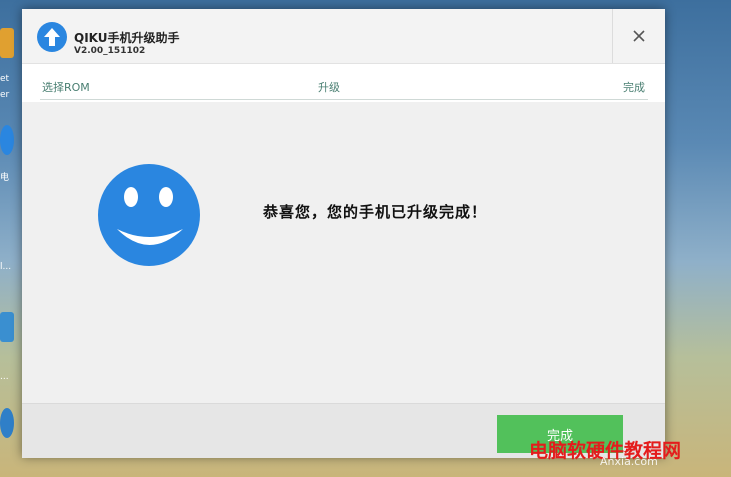  What do you see at coordinates (375, 212) in the screenshot?
I see `success-message: 恭喜您，您的手机已升级完成！` at bounding box center [375, 212].